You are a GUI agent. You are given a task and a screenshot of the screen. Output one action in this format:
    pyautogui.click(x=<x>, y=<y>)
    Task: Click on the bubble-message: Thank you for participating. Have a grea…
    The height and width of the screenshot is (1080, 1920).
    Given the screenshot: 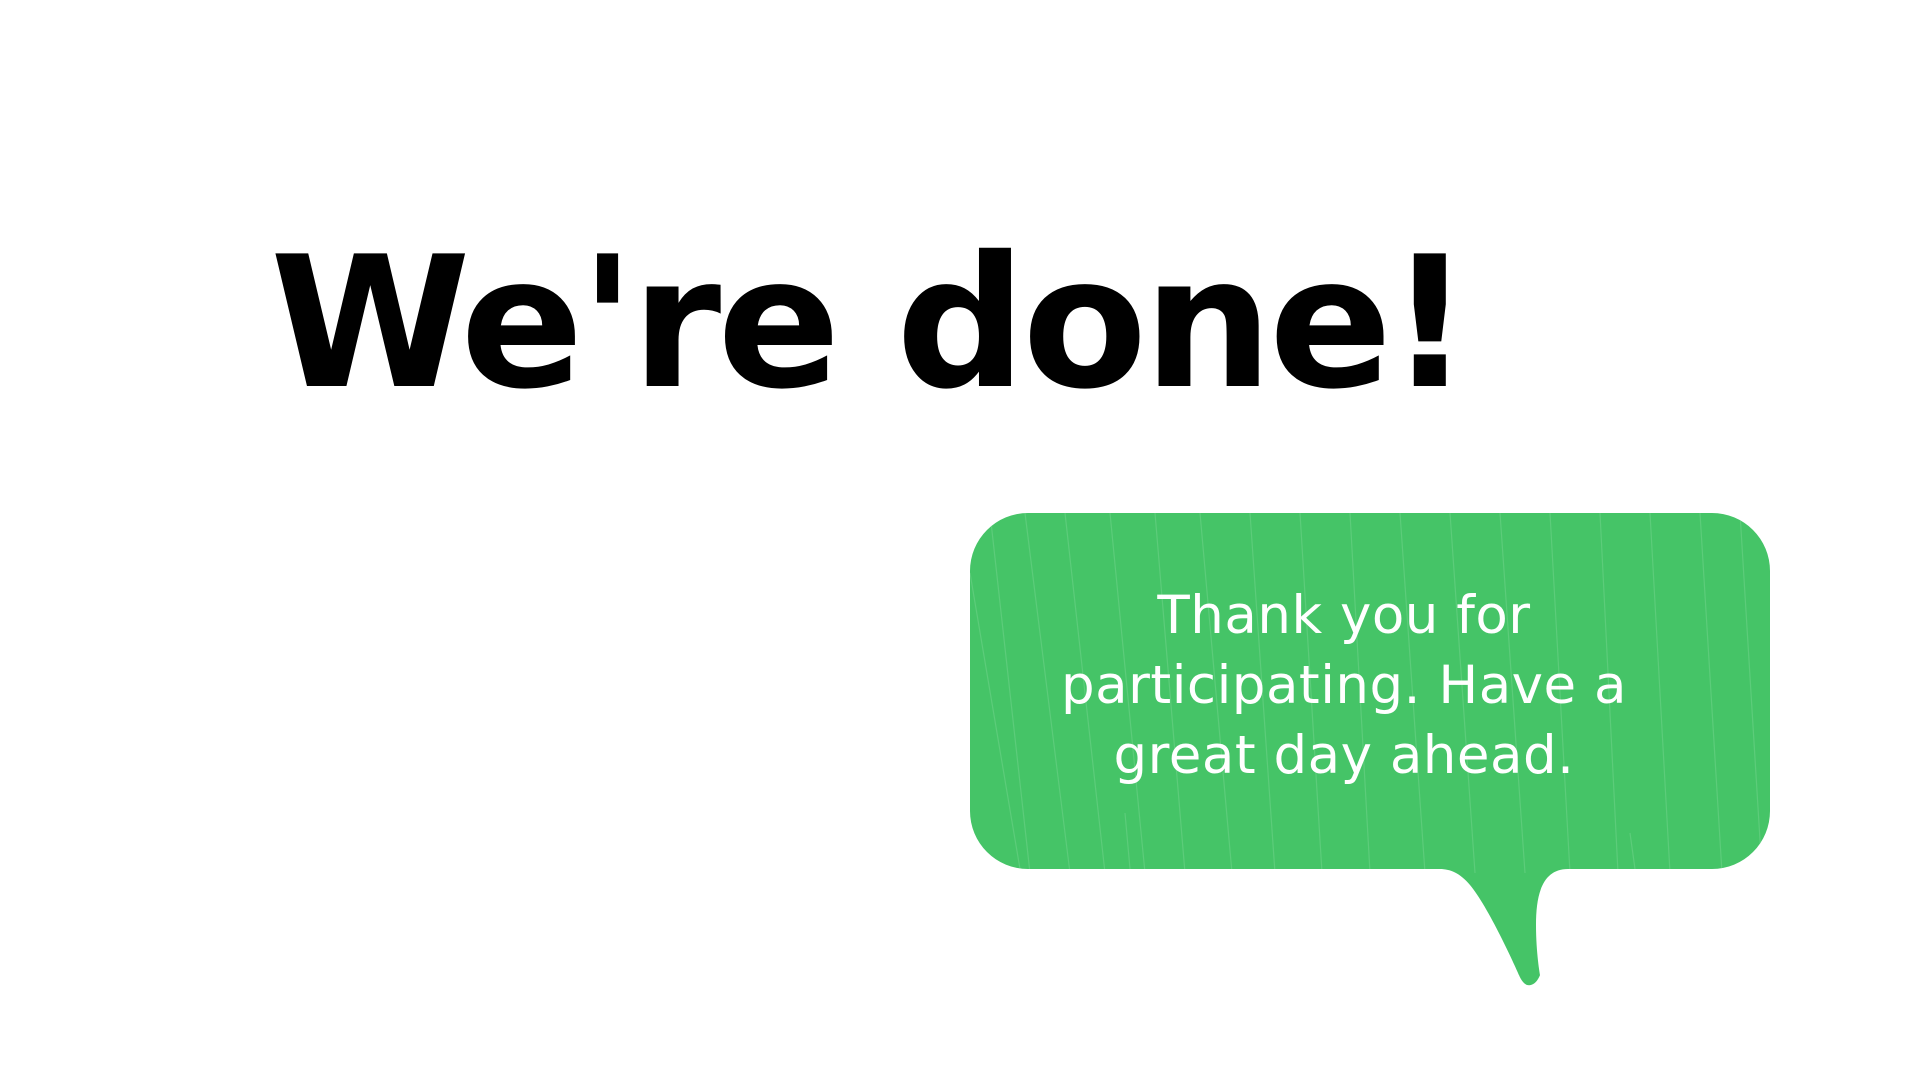 What is the action you would take?
    pyautogui.click(x=1344, y=685)
    